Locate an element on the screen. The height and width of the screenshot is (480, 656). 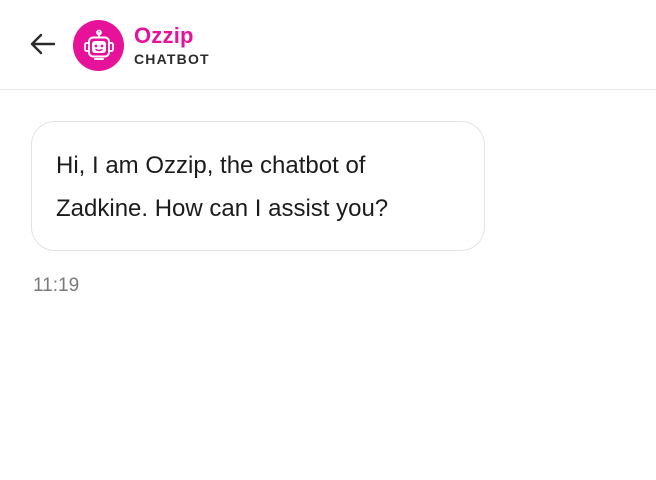
robot-icon is located at coordinates (98, 44).